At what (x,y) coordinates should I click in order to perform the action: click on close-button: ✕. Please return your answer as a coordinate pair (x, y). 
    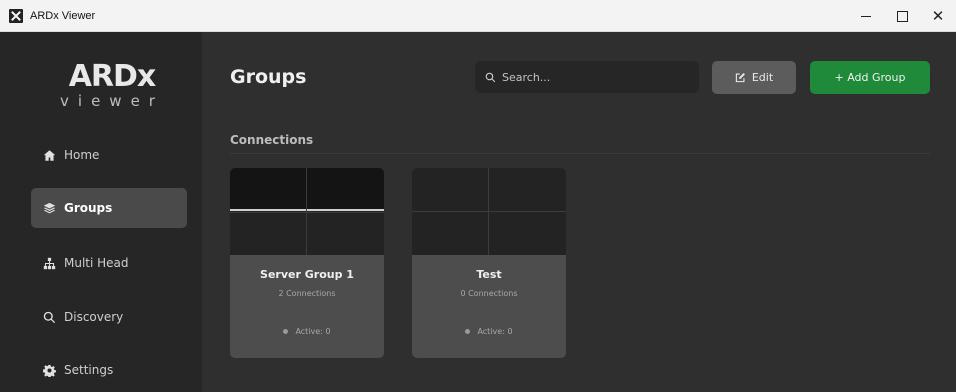
    Looking at the image, I should click on (938, 16).